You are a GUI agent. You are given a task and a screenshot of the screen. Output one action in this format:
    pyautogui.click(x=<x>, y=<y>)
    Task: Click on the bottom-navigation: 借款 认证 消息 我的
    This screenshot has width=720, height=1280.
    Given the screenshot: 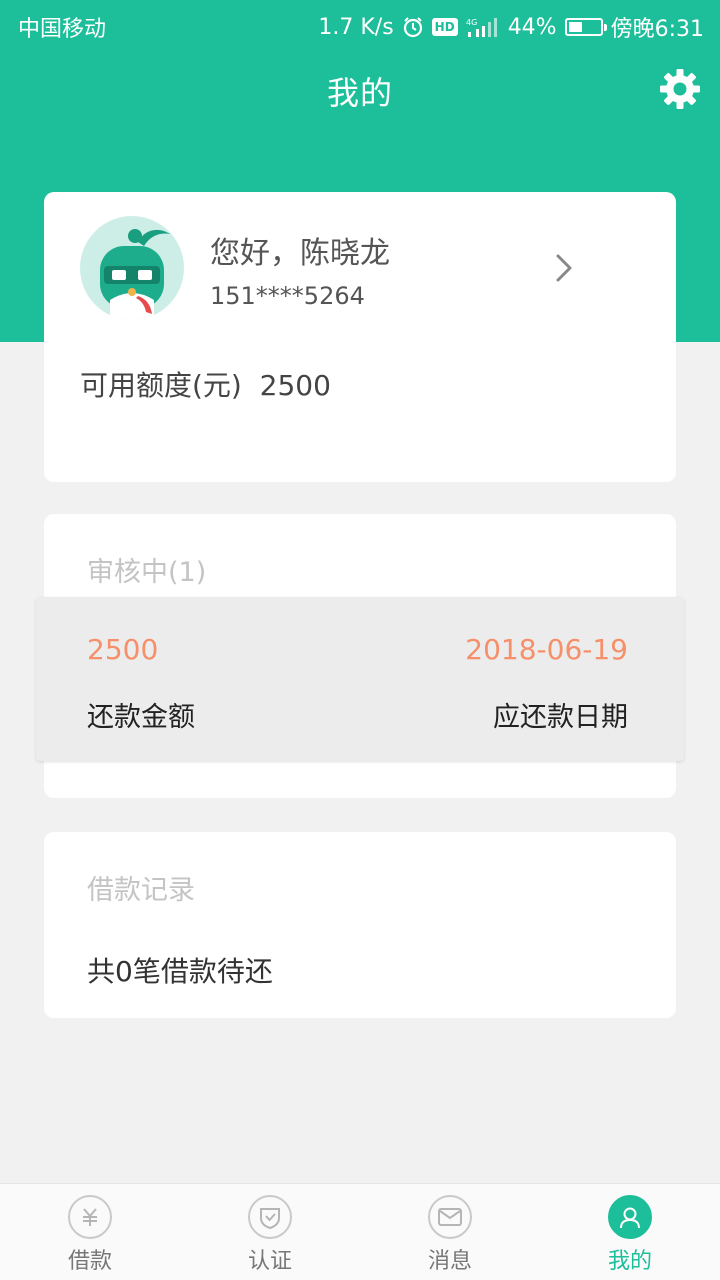 What is the action you would take?
    pyautogui.click(x=360, y=1231)
    